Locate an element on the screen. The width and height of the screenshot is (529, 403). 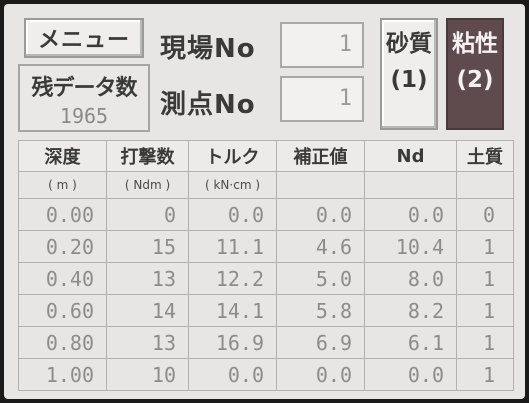
sandy-soil-label: 砂質 is located at coordinates (409, 44).